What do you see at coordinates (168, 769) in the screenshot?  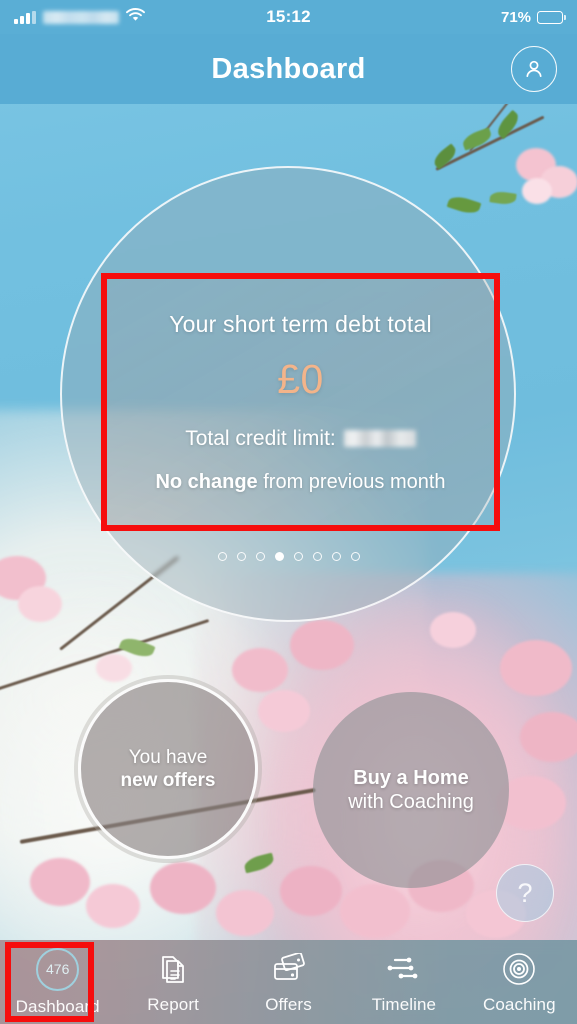 I see `offers-bubble-button: You have new offers` at bounding box center [168, 769].